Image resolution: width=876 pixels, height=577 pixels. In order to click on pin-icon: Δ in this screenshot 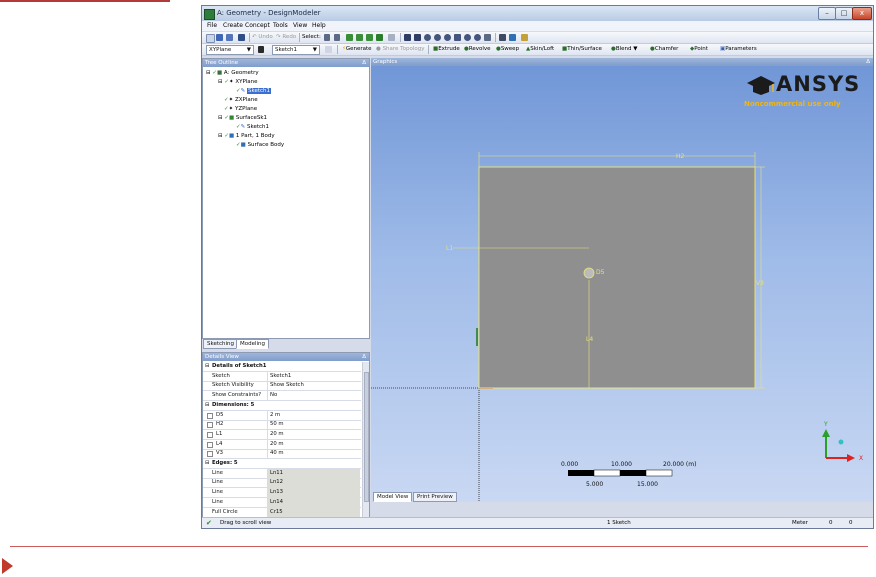, I will do `click(364, 357)`.